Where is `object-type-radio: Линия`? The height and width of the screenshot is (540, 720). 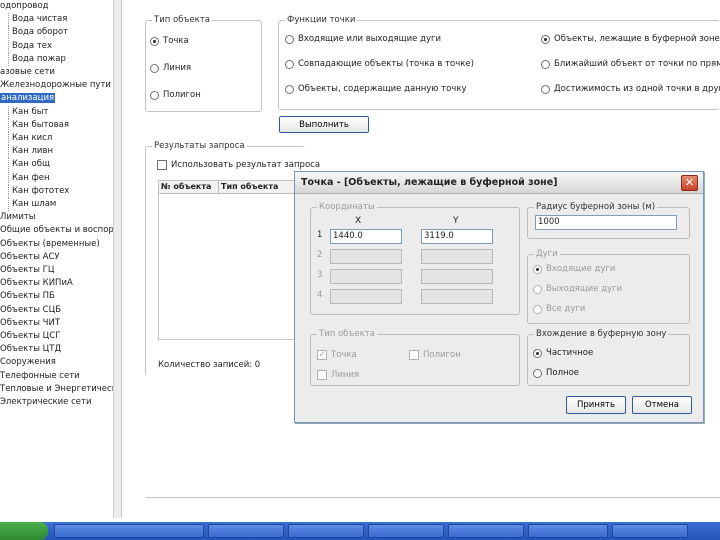 object-type-radio: Линия is located at coordinates (170, 68).